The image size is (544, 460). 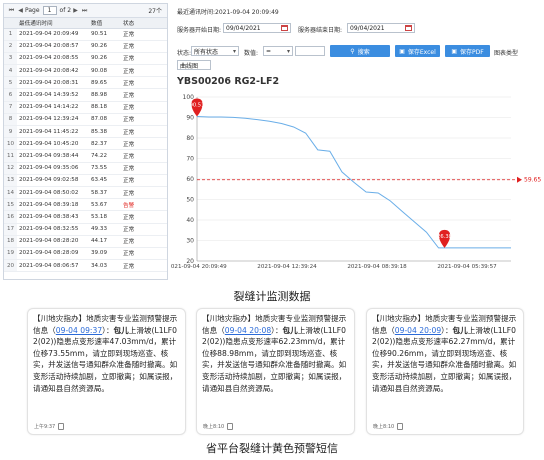 What do you see at coordinates (228, 81) in the screenshot?
I see `chart-title: YBS00206 RG2-LF2` at bounding box center [228, 81].